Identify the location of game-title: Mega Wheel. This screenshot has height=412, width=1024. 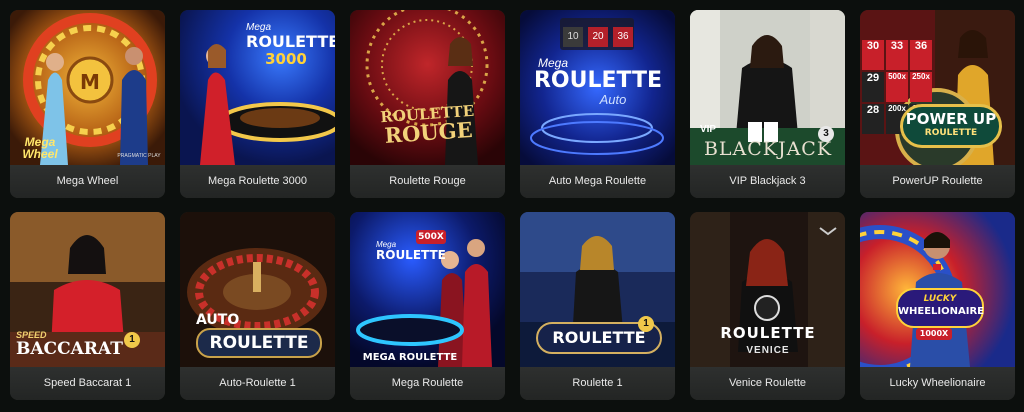
(87, 181).